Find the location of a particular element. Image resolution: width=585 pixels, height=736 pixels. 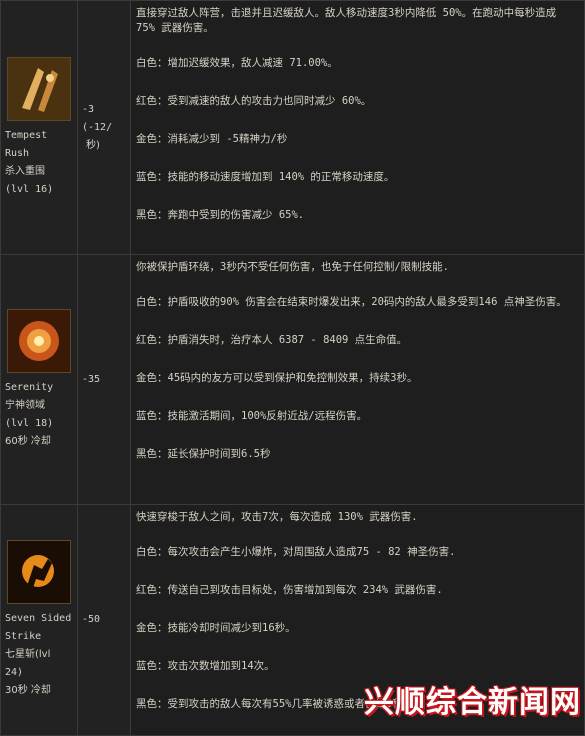

skill-chinese-name: 七星斩(lvl is located at coordinates (28, 654).